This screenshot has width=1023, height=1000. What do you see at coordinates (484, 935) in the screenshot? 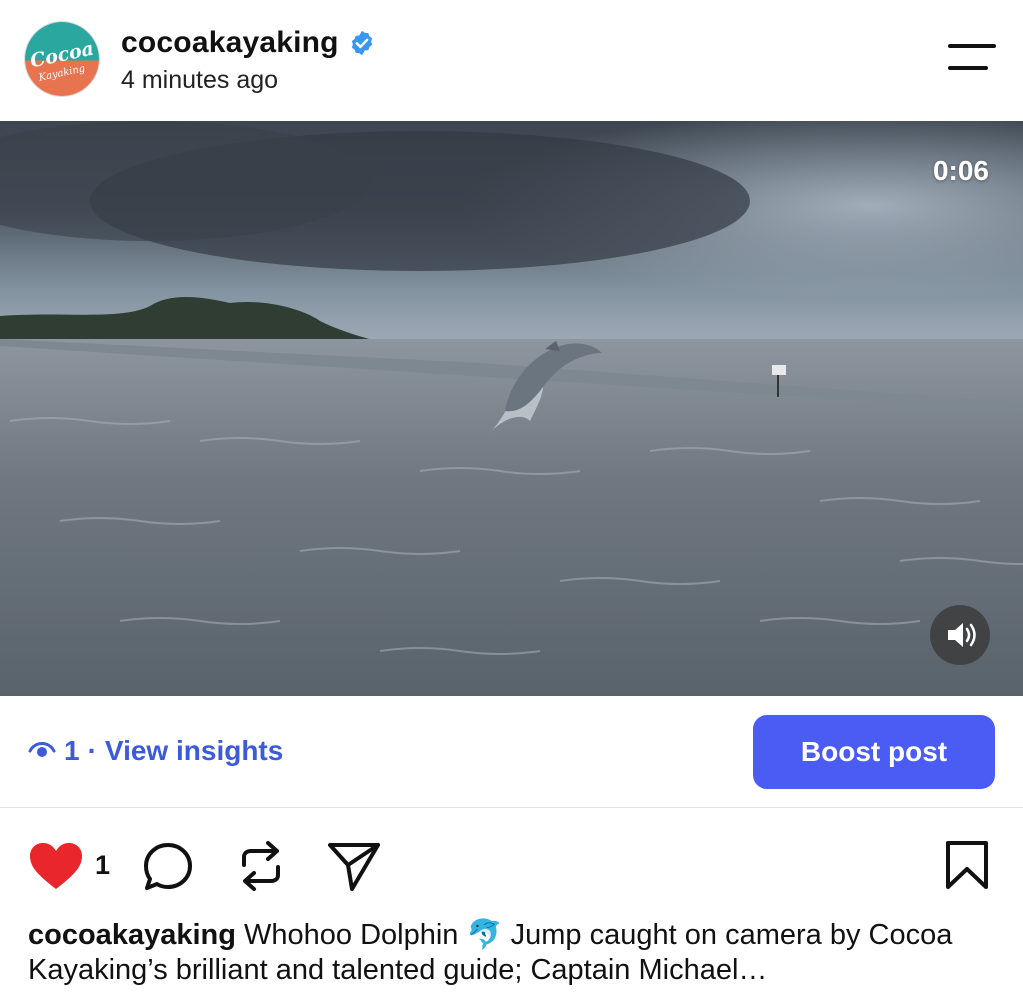
I see `dolphin-emoji: 🐬` at bounding box center [484, 935].